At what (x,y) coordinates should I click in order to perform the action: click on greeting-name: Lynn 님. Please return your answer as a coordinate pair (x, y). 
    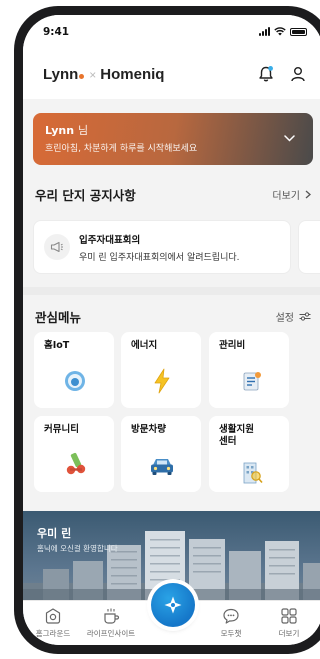
    Looking at the image, I should click on (173, 130).